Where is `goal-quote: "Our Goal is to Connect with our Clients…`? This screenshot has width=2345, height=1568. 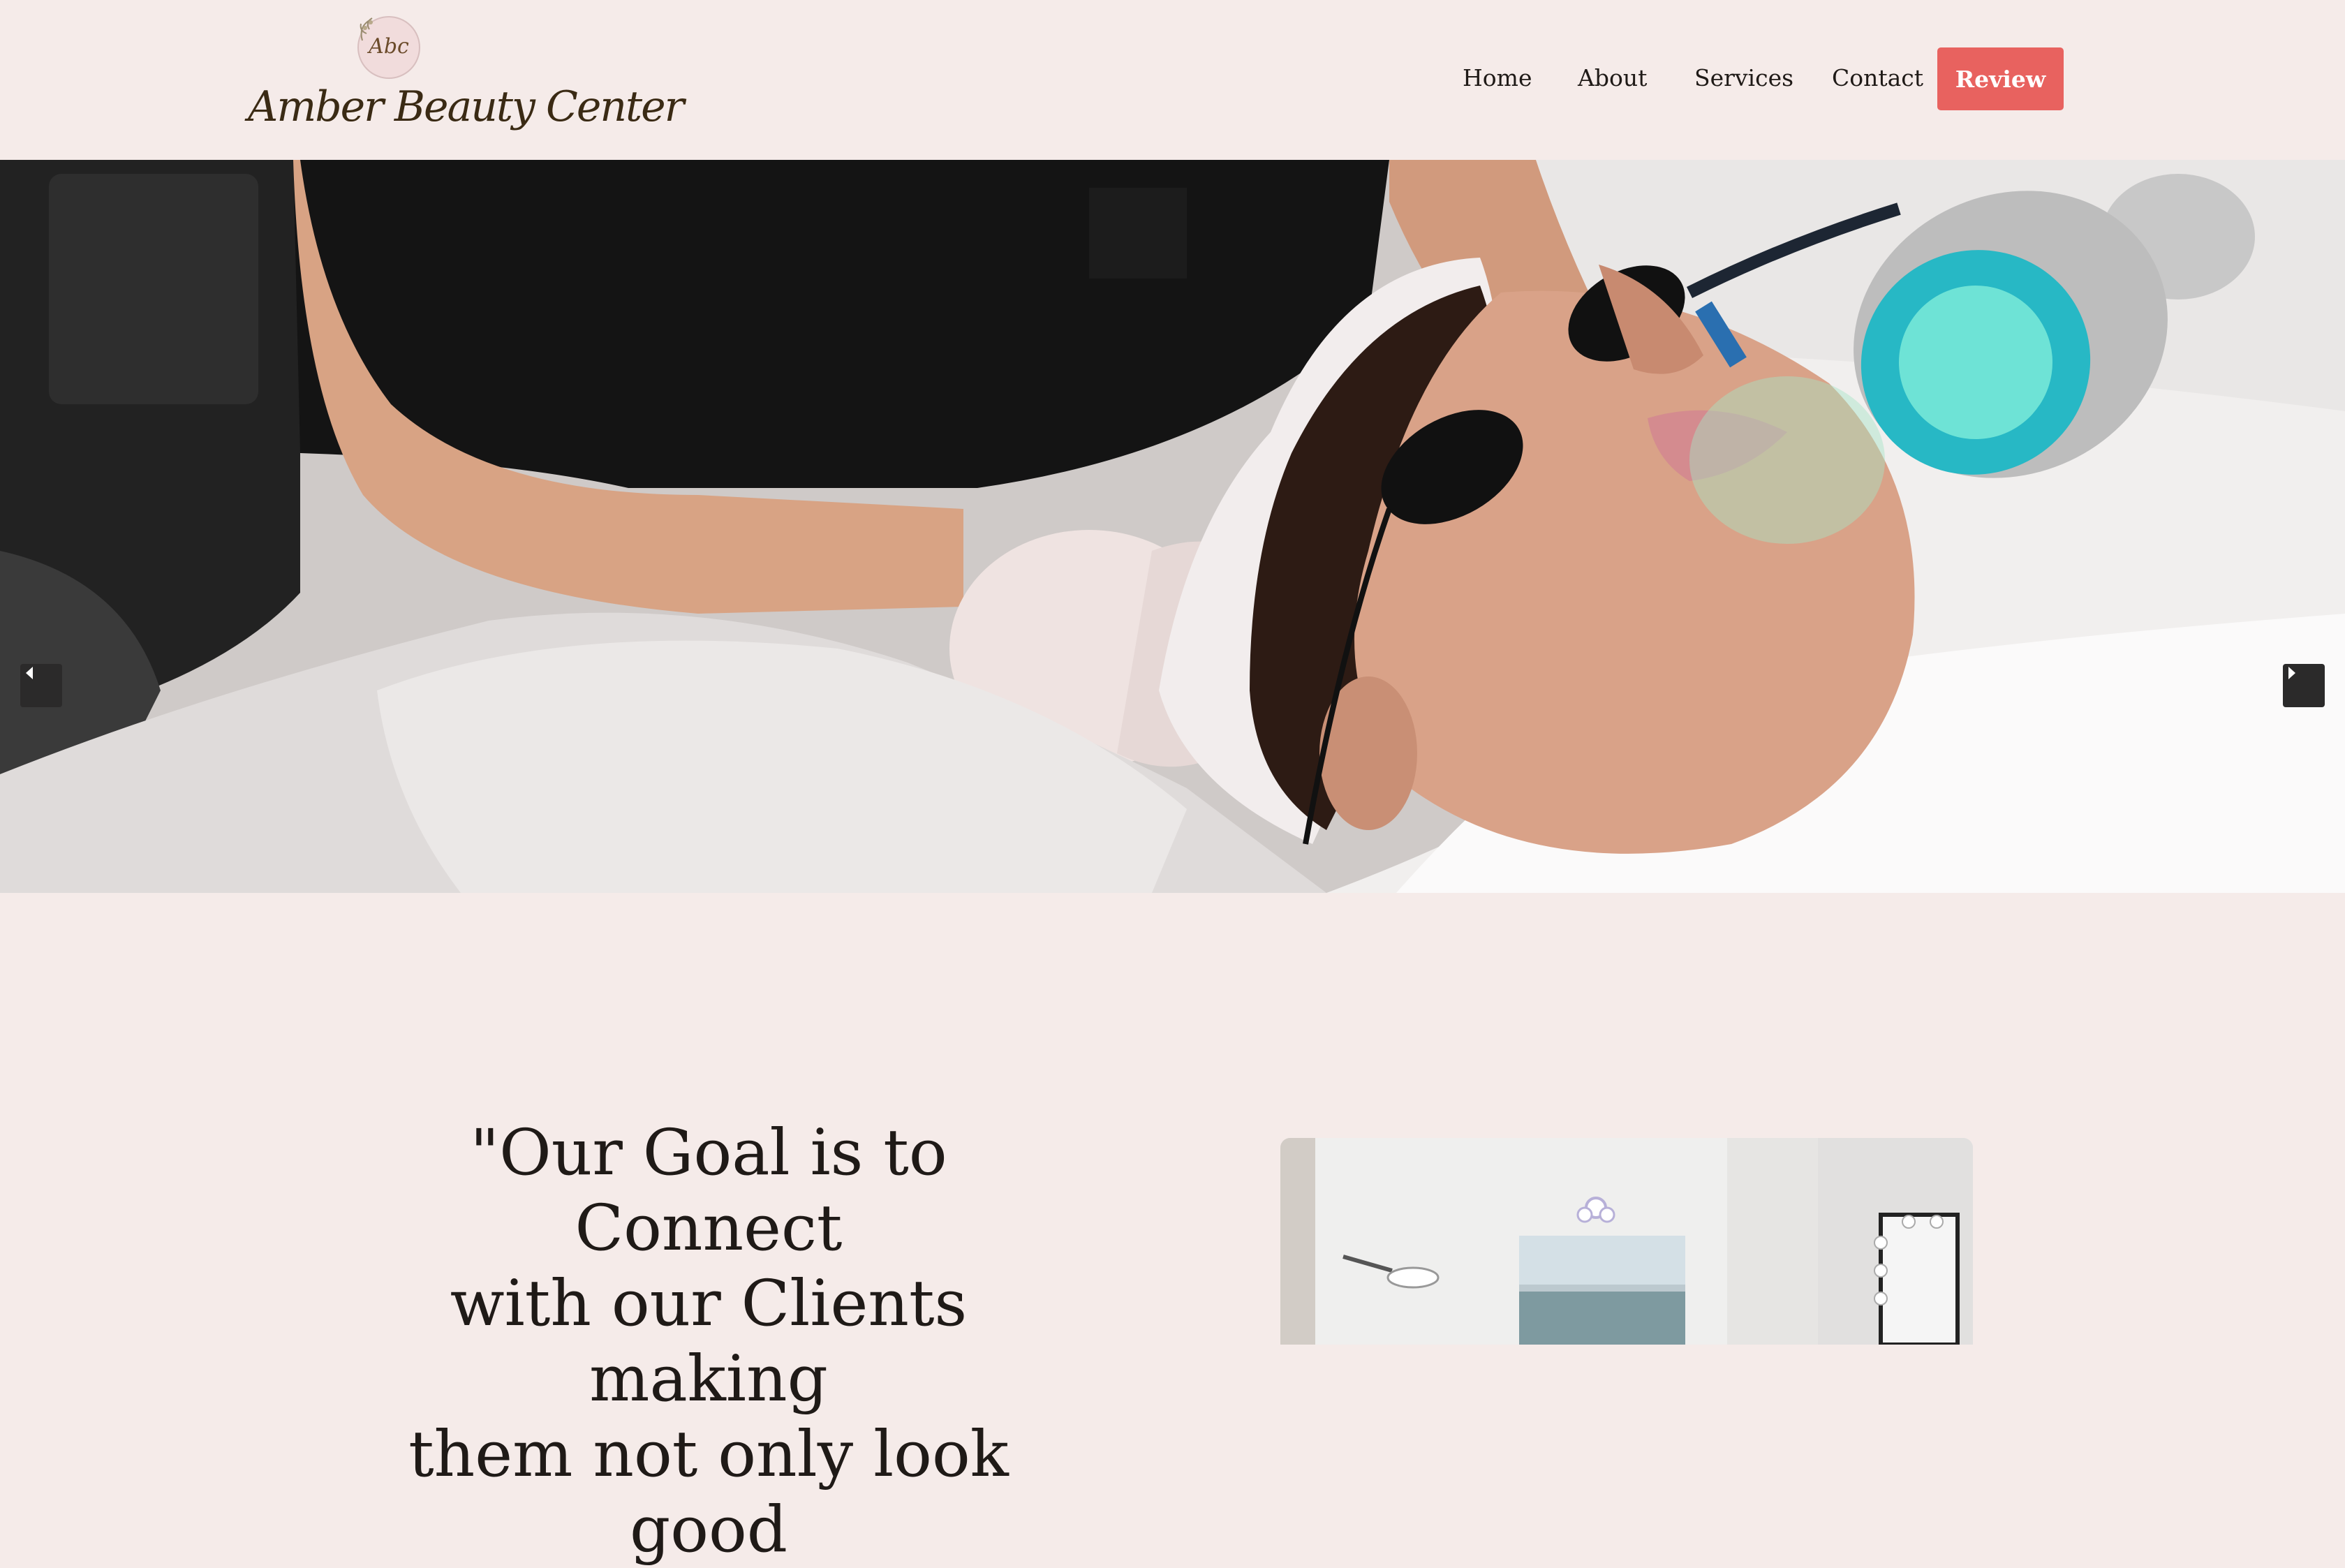 goal-quote: "Our Goal is to Connect with our Clients… is located at coordinates (708, 1342).